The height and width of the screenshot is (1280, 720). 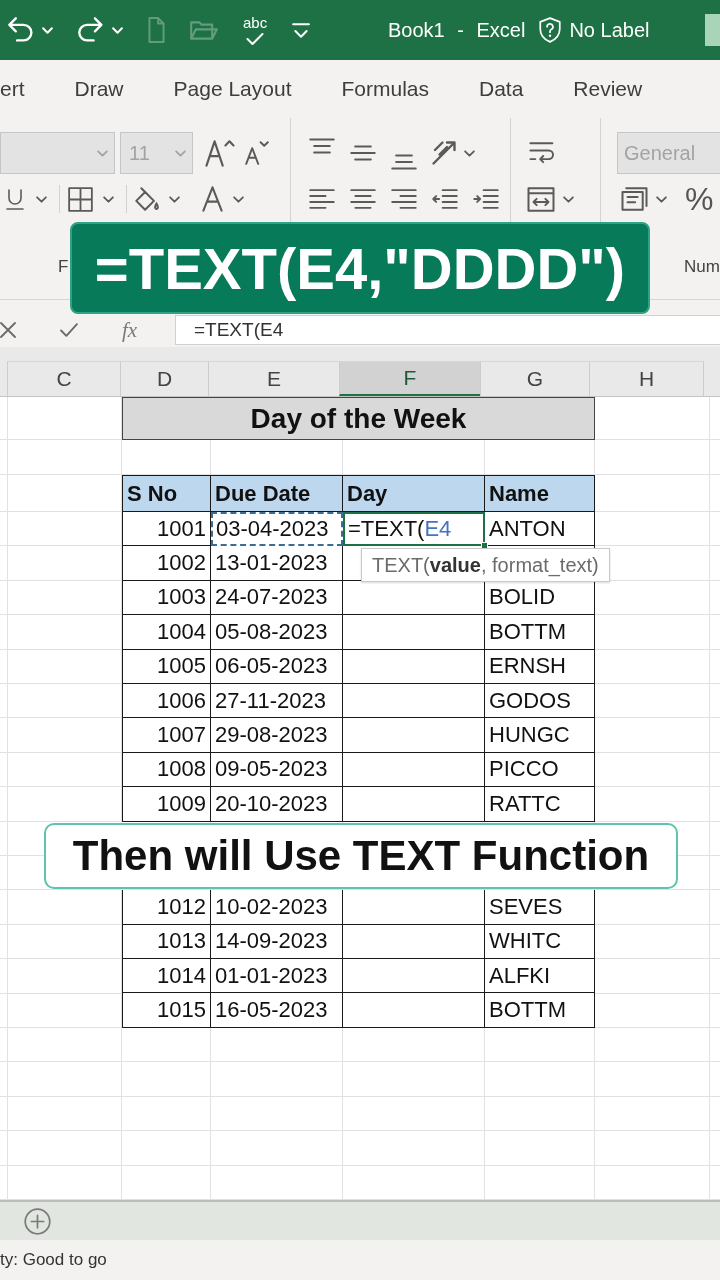 What do you see at coordinates (445, 199) in the screenshot?
I see `decrease-indent-icon` at bounding box center [445, 199].